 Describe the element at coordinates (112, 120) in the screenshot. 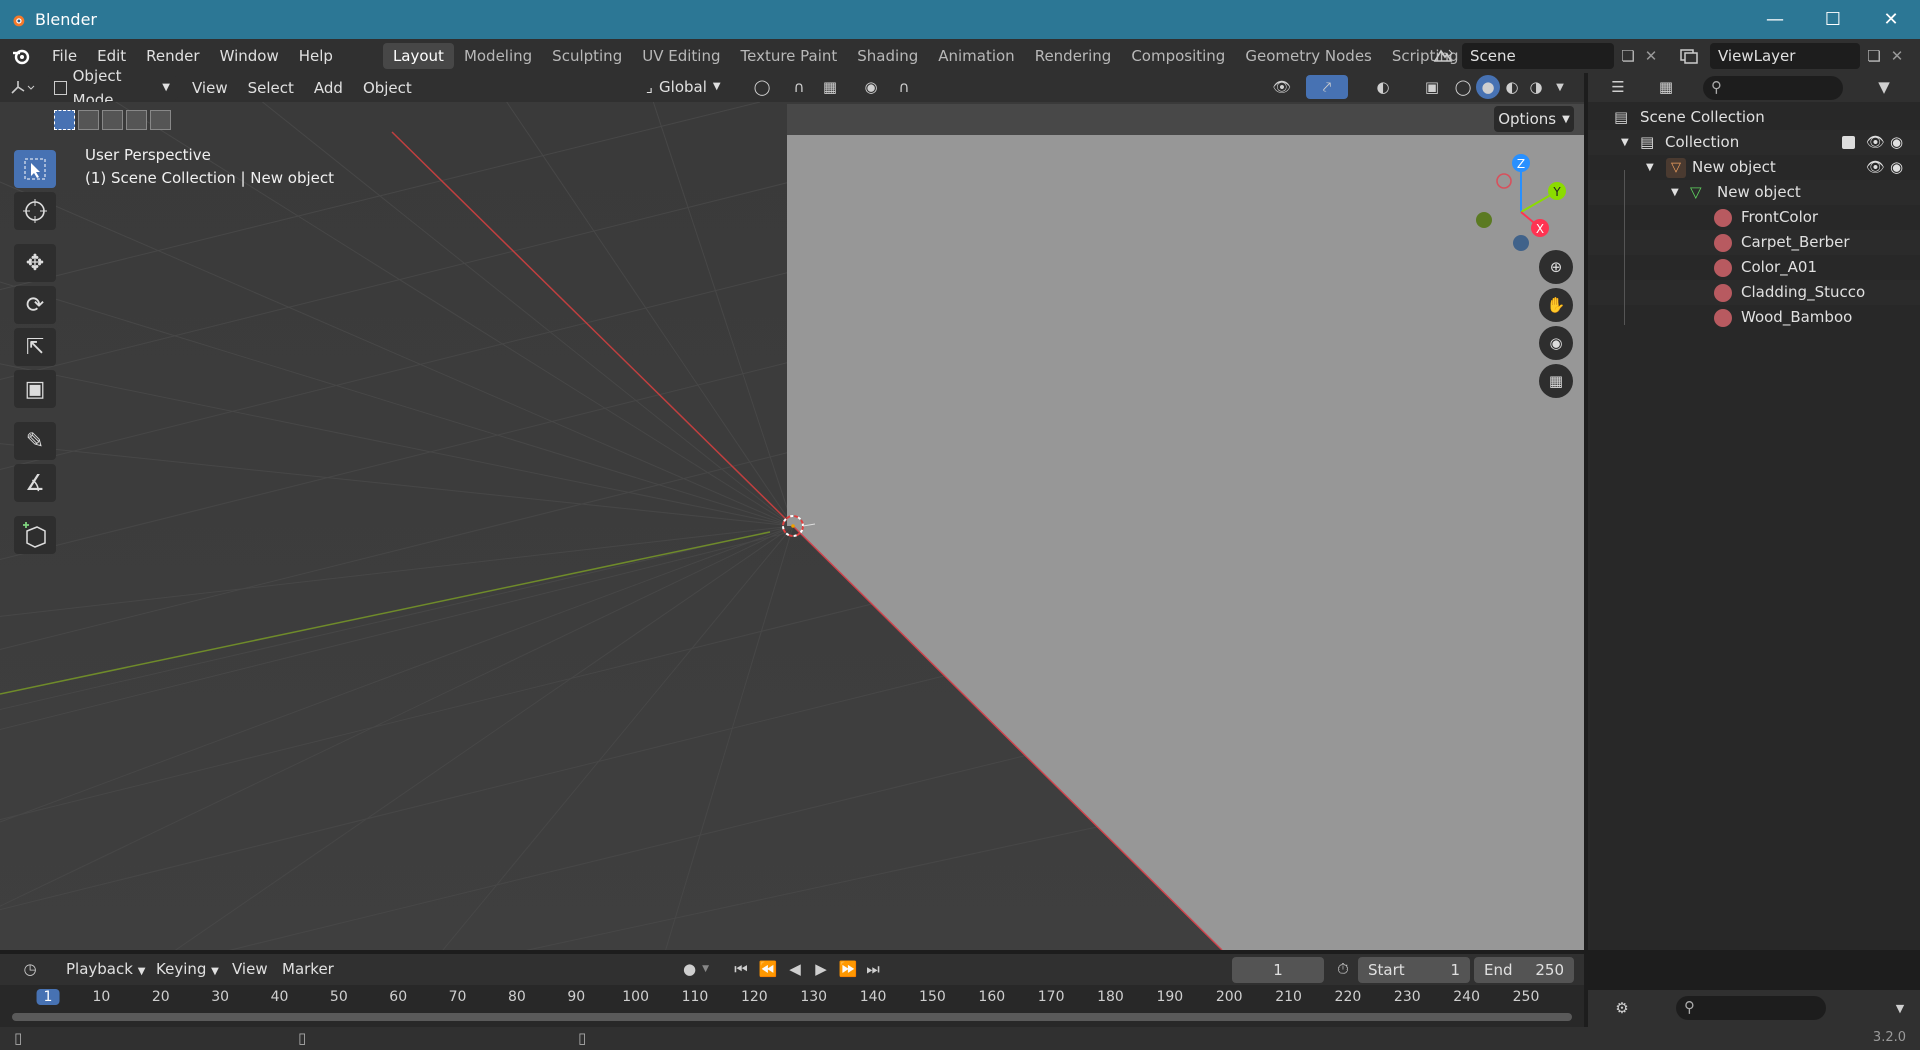

I see `select-subtract-icon` at that location.